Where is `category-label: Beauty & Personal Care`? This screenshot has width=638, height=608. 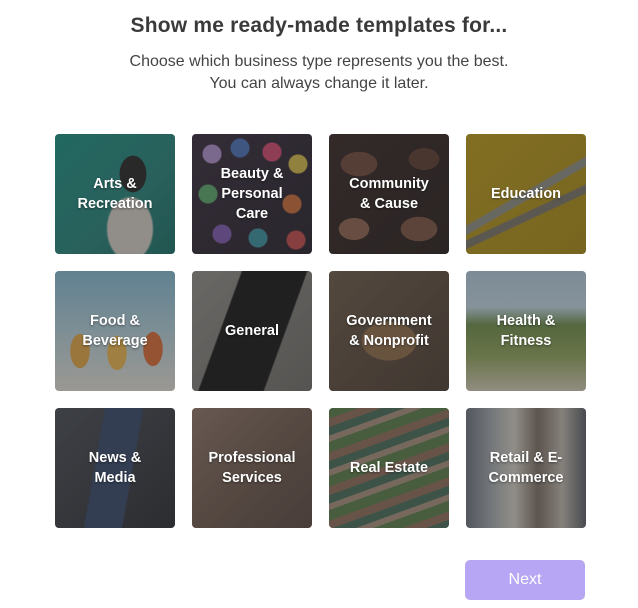
category-label: Beauty & Personal Care is located at coordinates (252, 194).